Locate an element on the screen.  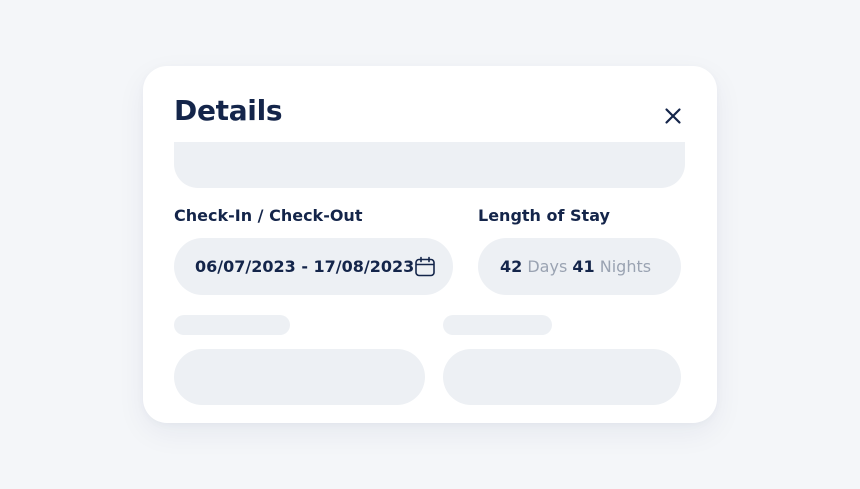
modal-title: Details is located at coordinates (228, 110).